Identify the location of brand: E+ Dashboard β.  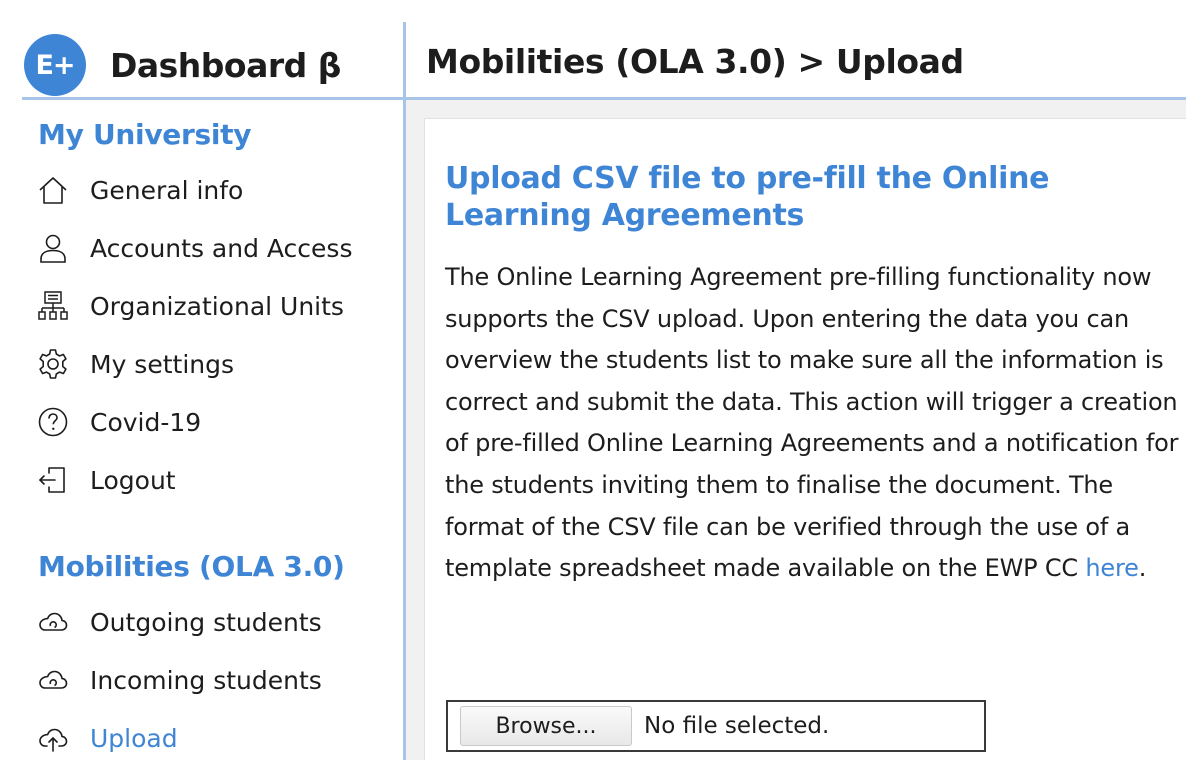
(209, 65).